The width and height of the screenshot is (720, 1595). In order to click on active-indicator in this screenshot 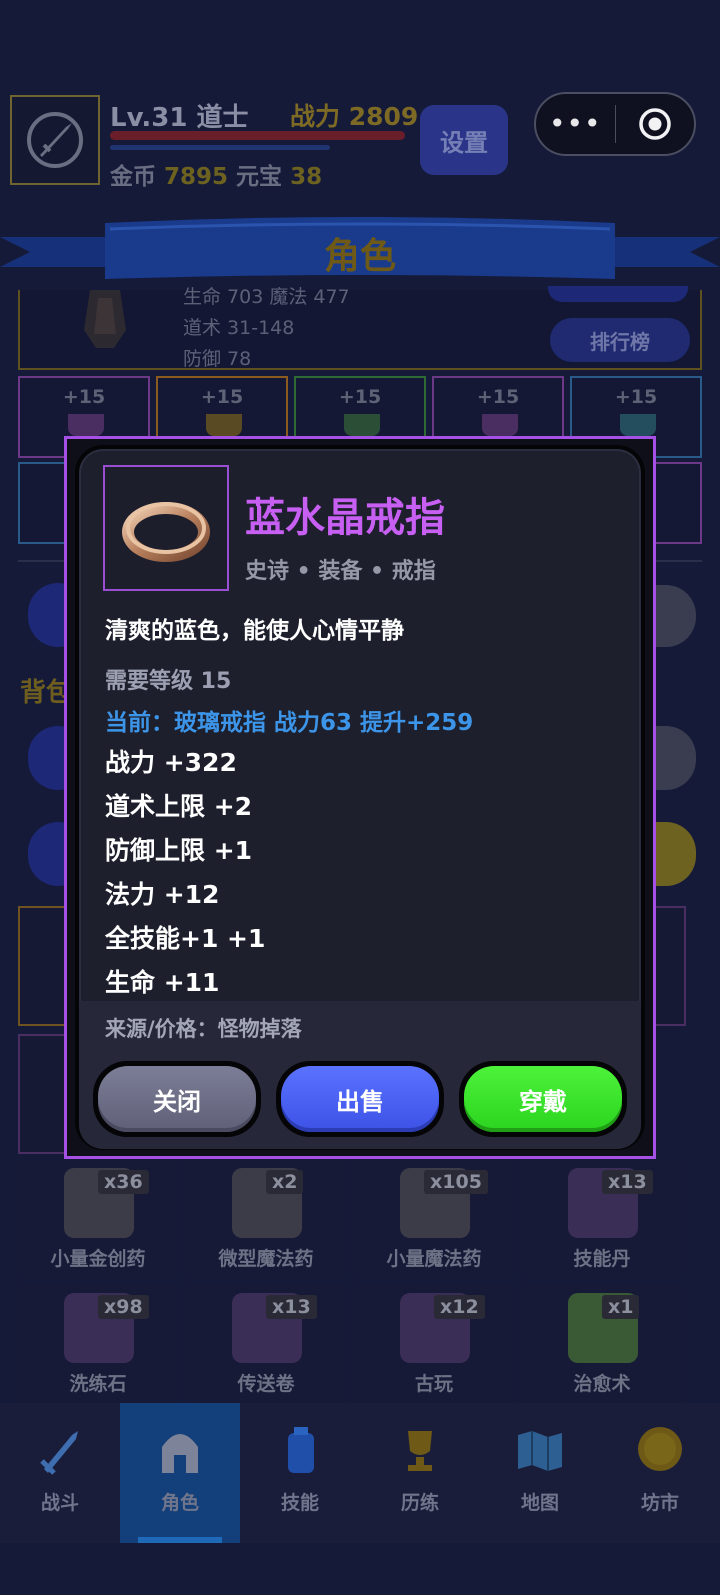, I will do `click(180, 1540)`.